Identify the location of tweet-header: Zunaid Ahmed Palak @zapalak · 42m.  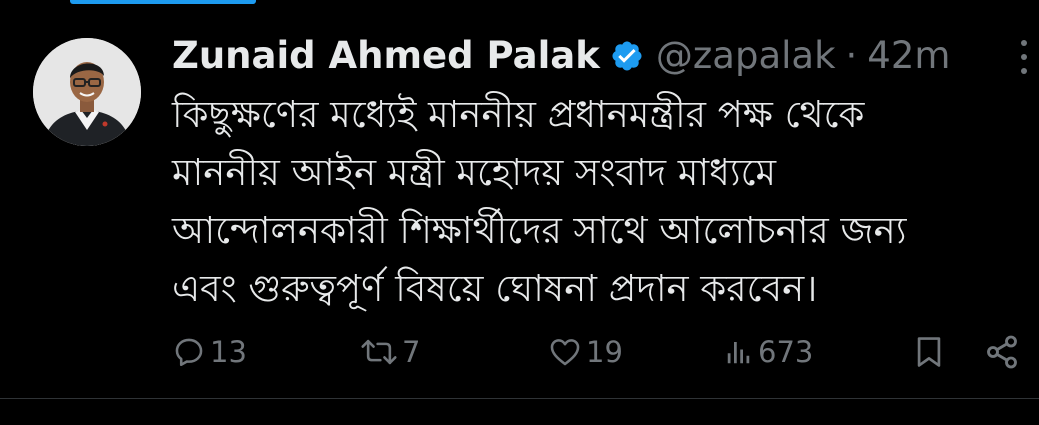
(561, 56).